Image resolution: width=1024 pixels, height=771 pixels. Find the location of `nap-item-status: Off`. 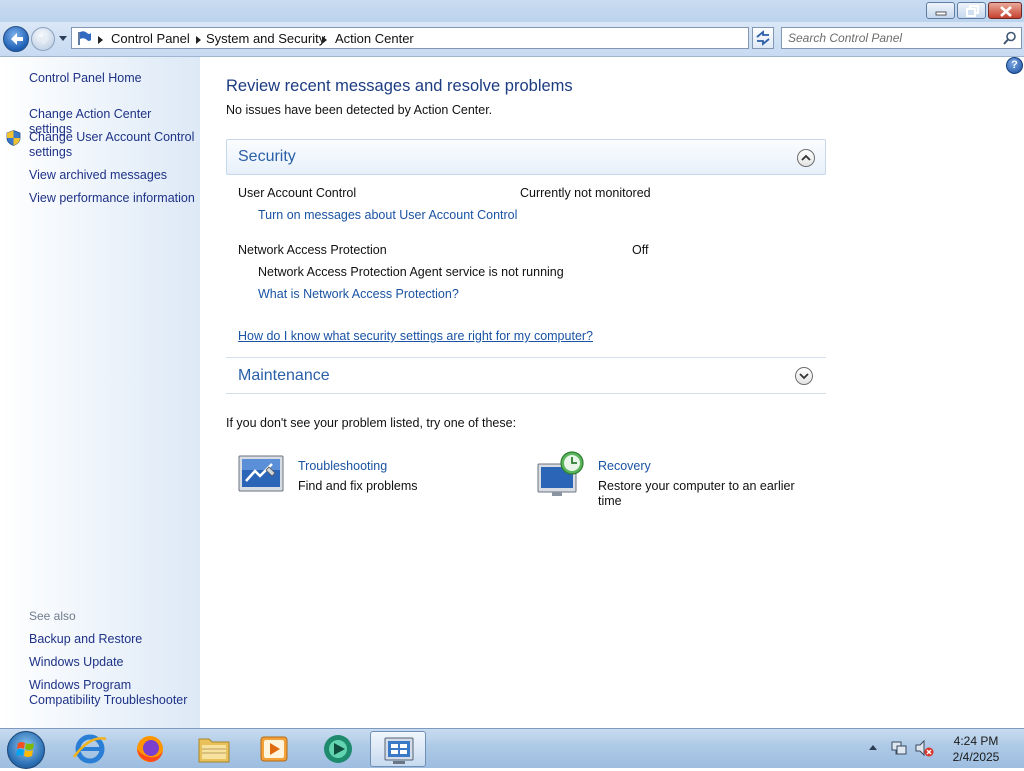

nap-item-status: Off is located at coordinates (640, 250).